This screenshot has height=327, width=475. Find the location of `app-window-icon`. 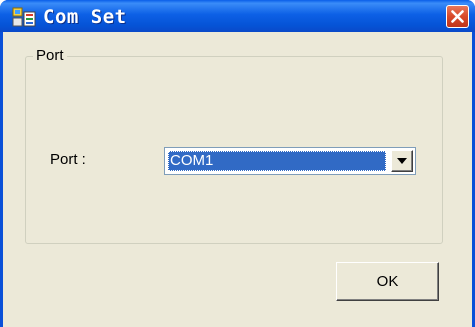

app-window-icon is located at coordinates (24, 17).